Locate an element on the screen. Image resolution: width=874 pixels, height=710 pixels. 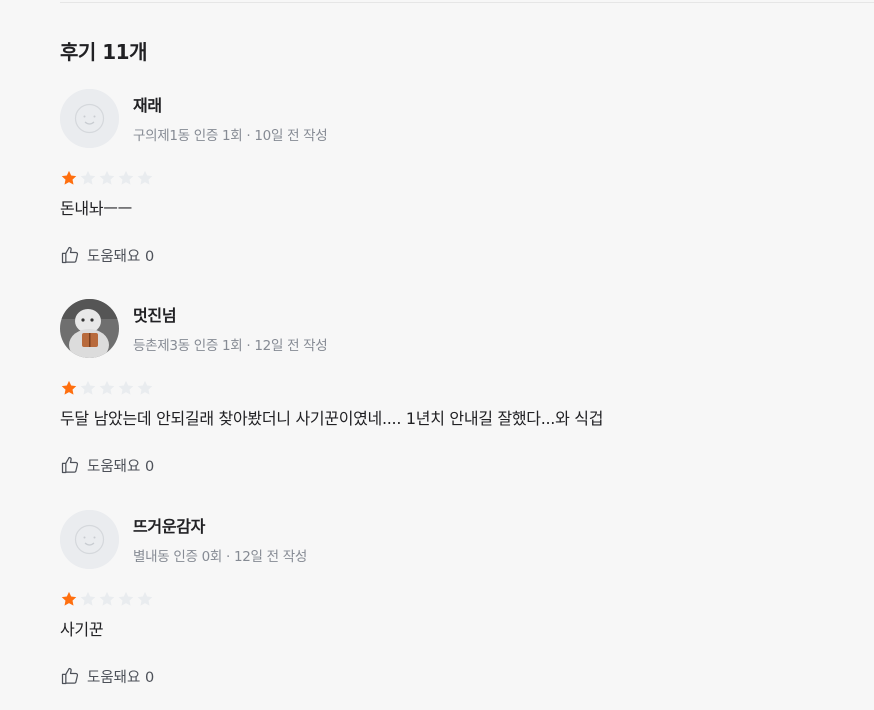
reviews-section-title: 후기 11개 is located at coordinates (104, 52).